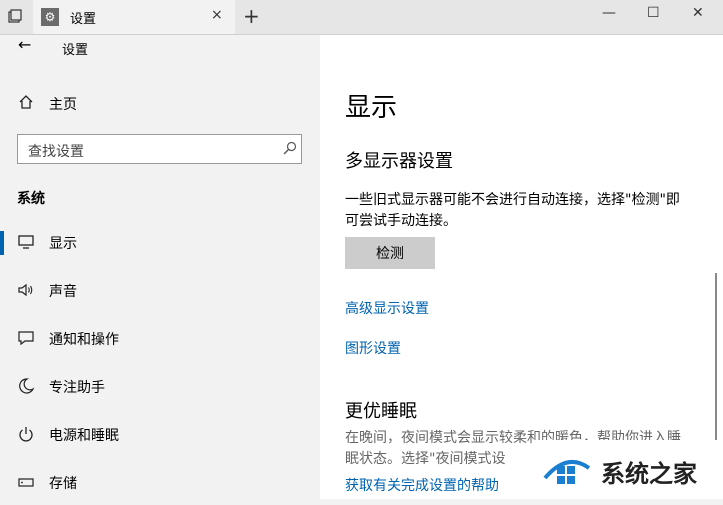 The image size is (723, 505). Describe the element at coordinates (160, 243) in the screenshot. I see `sidebar-item-display: 显示` at that location.